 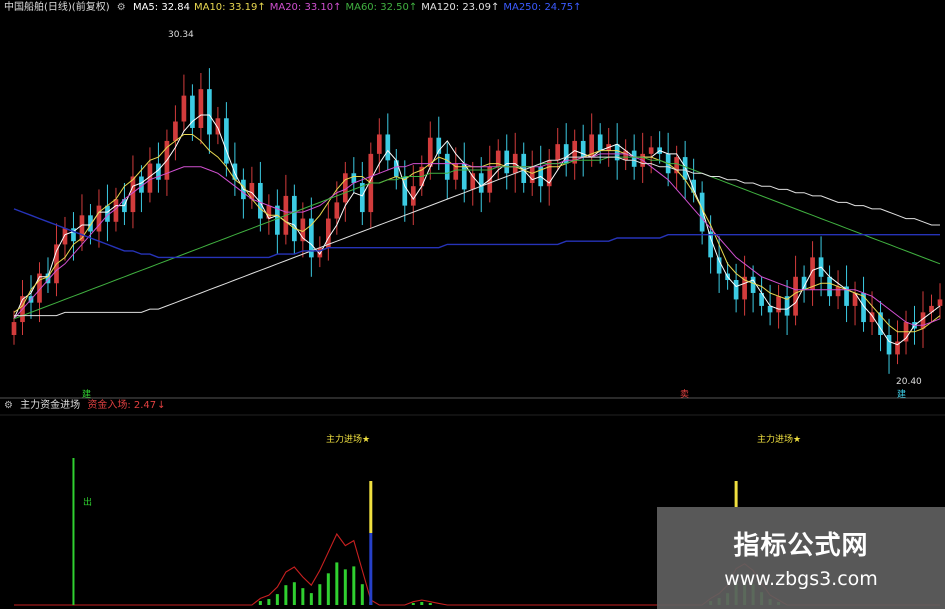 I want to click on signal-label-2: 主力进场★, so click(x=779, y=440).